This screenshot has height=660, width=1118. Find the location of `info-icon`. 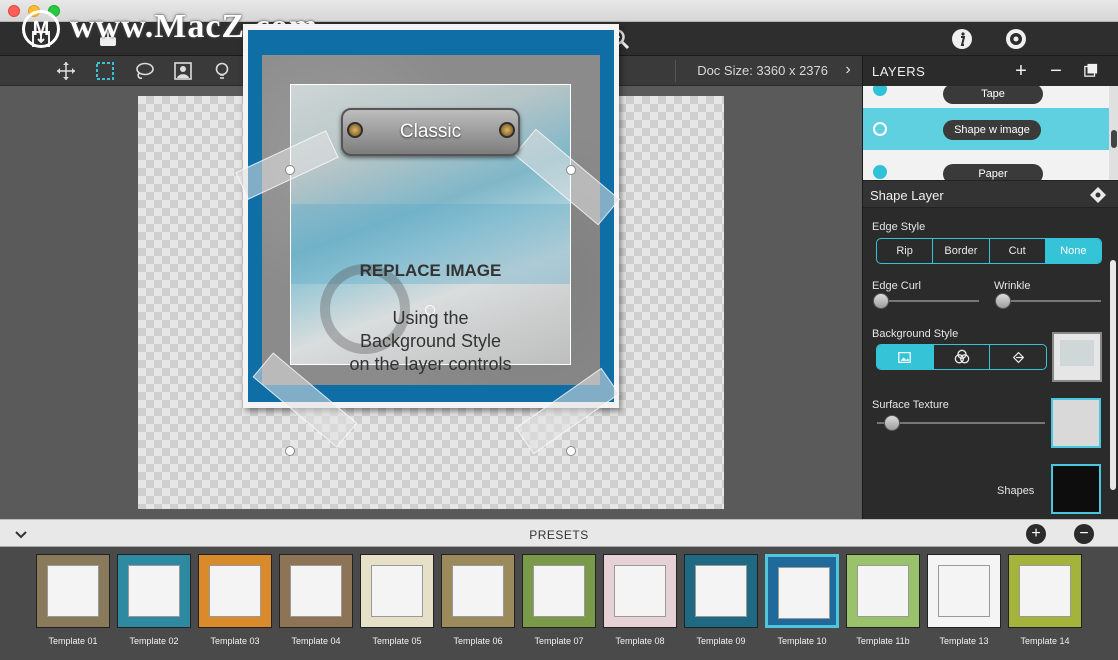

info-icon is located at coordinates (962, 39).